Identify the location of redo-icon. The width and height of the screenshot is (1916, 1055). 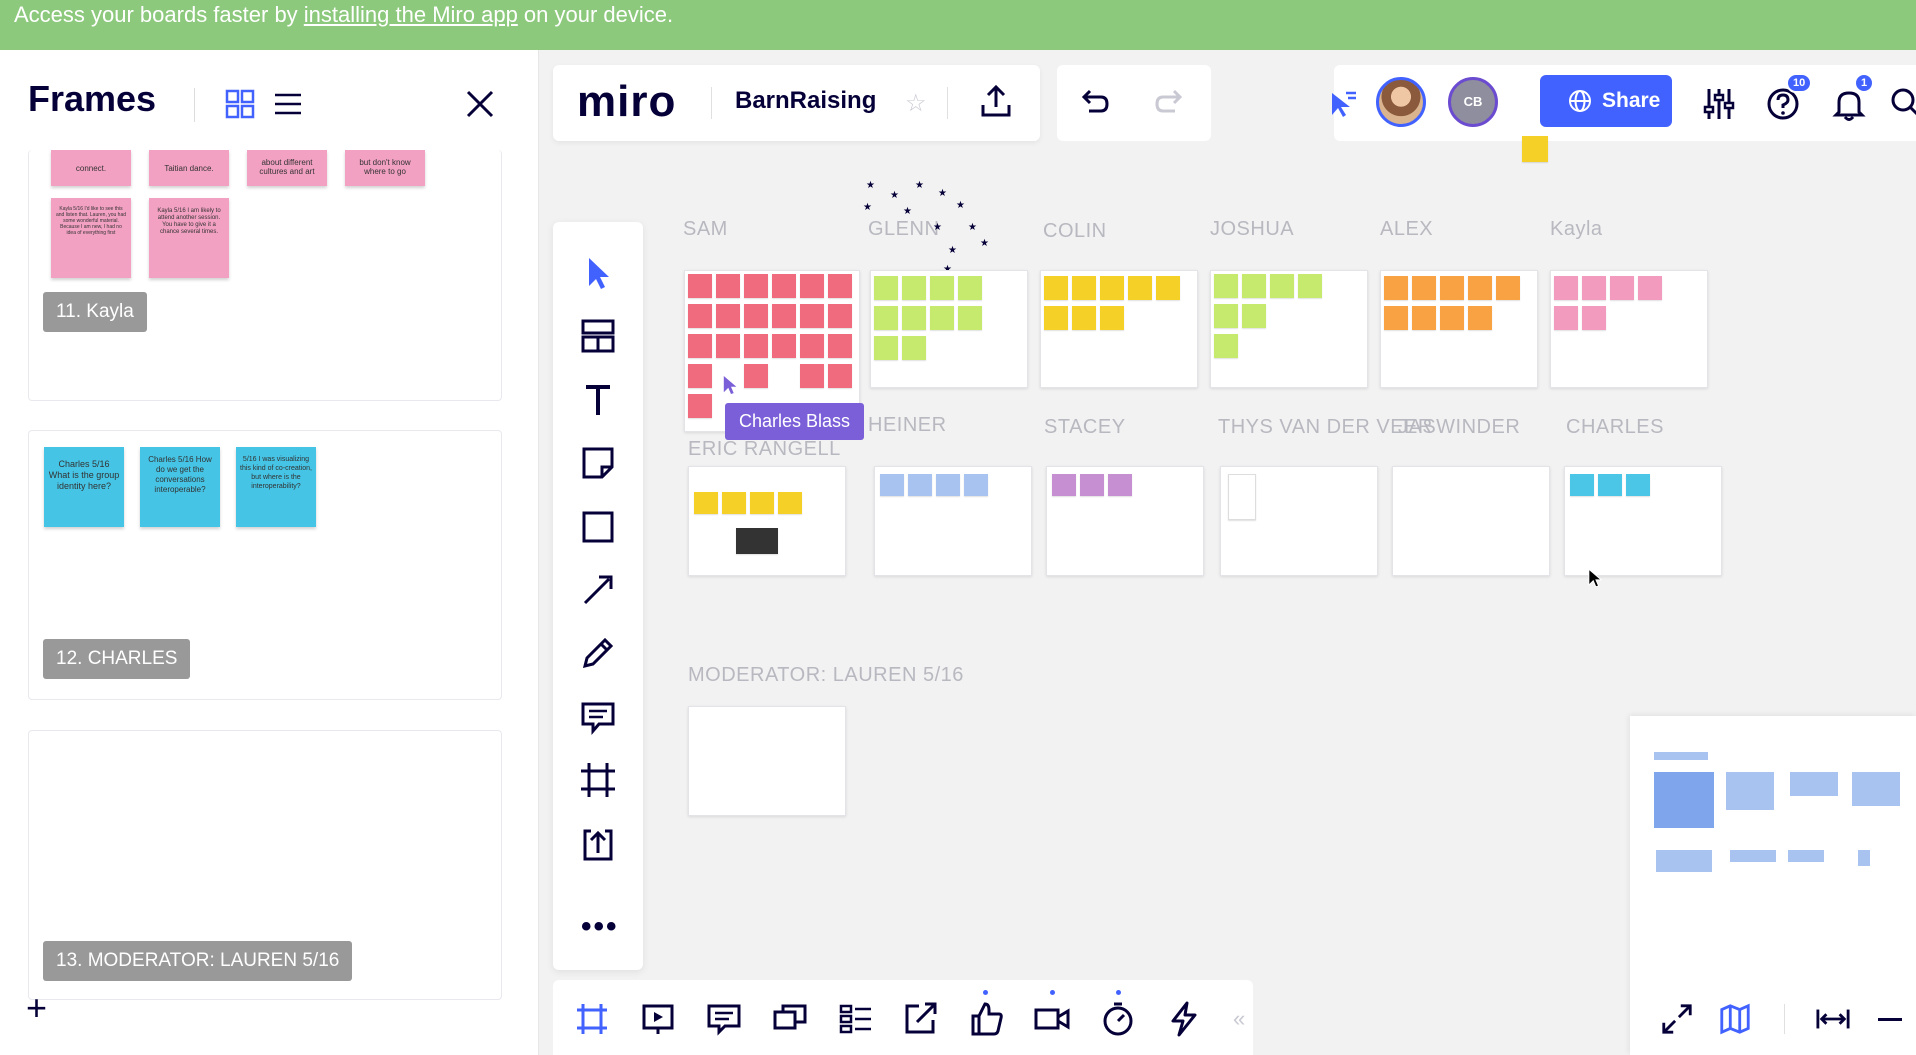
(1171, 103).